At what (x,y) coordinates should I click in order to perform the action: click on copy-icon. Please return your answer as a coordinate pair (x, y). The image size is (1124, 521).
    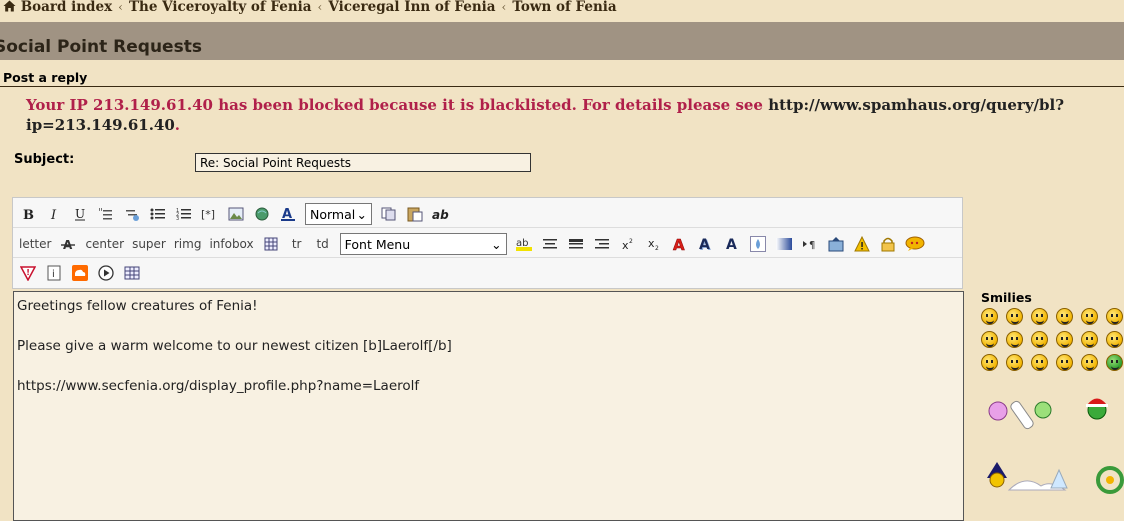
    Looking at the image, I should click on (389, 214).